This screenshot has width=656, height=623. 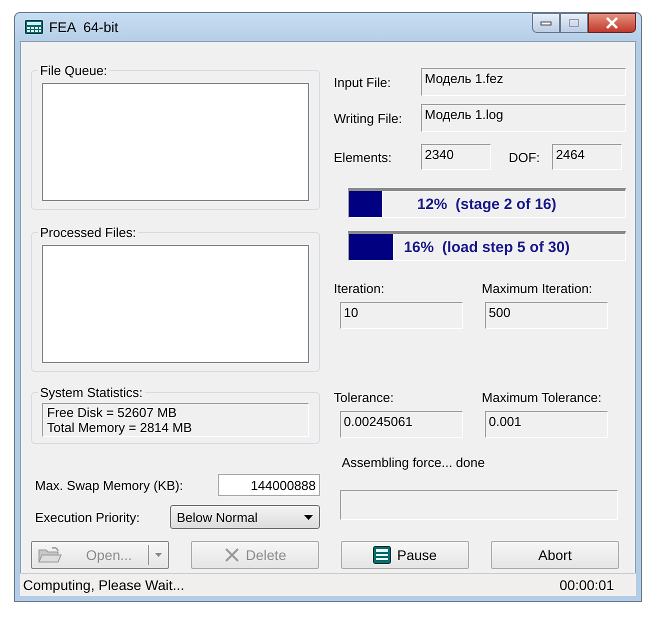 I want to click on field-label: Writing File:, so click(x=369, y=118).